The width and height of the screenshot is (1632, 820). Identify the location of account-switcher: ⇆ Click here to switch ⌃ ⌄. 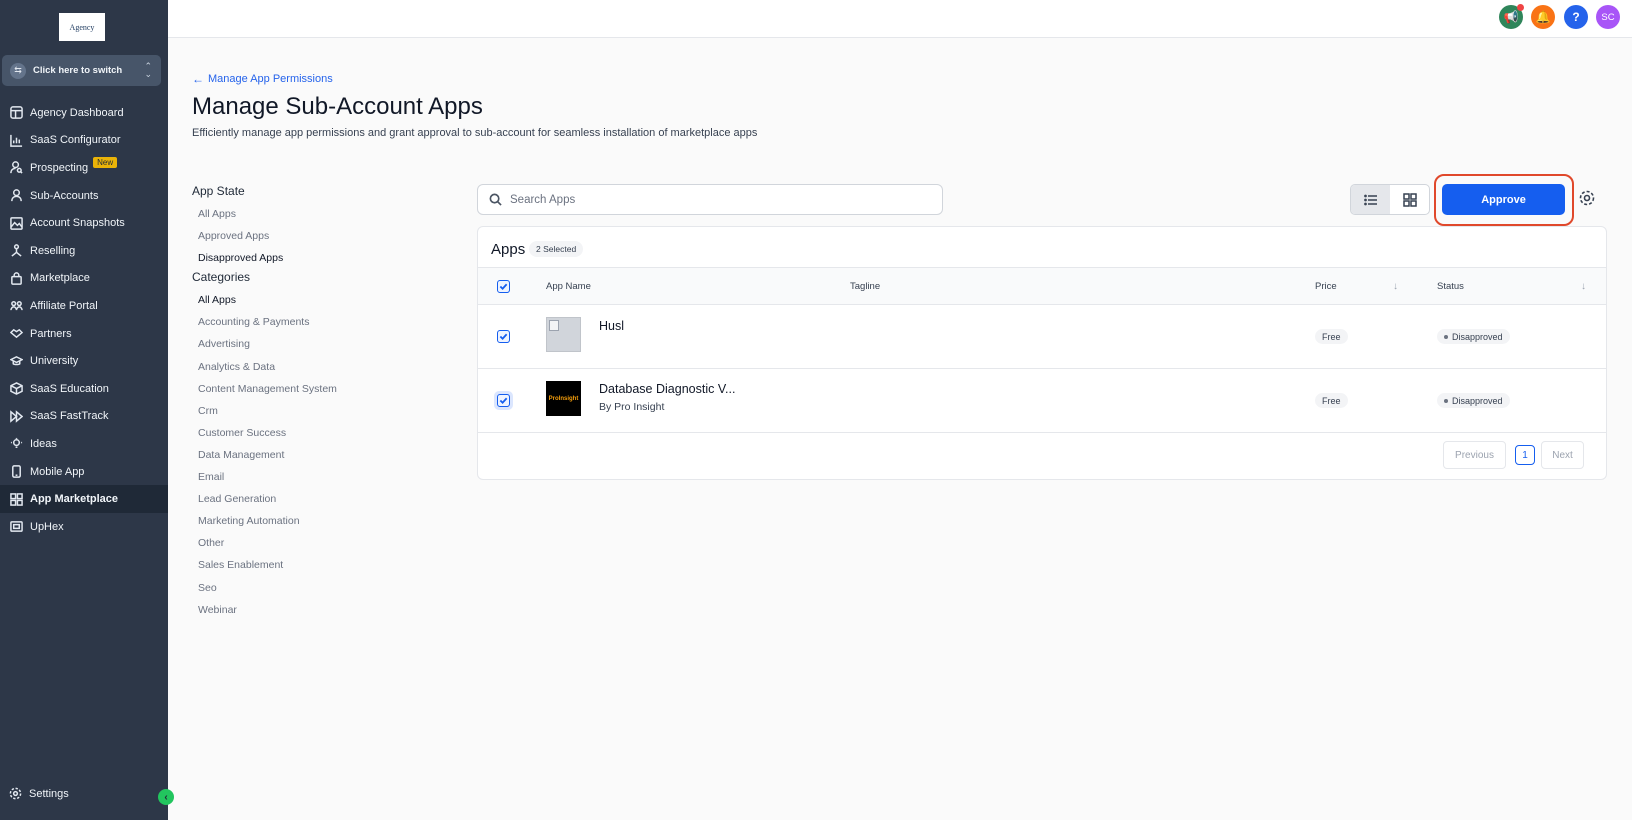
(81, 70).